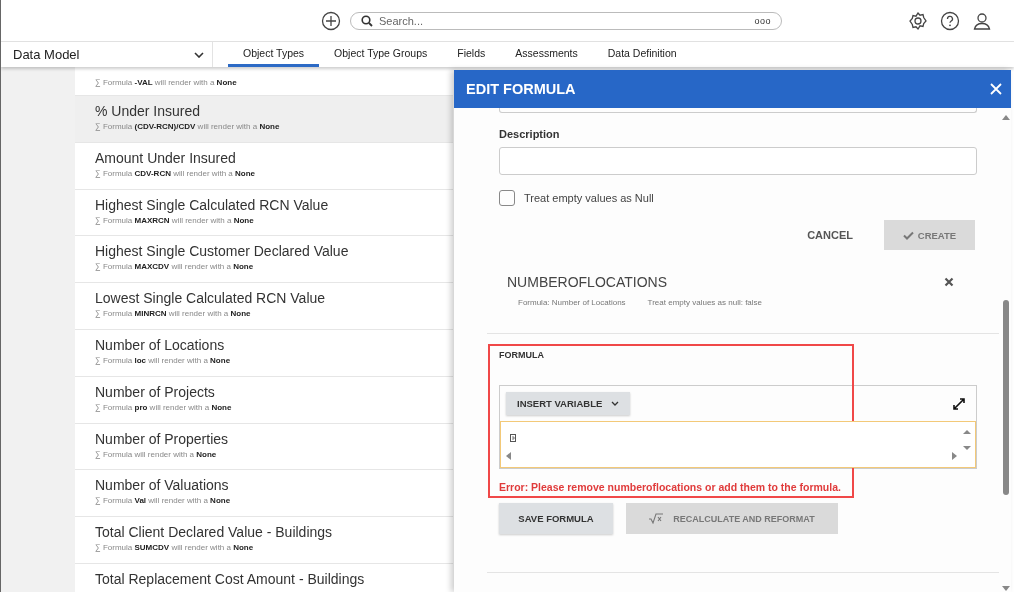  I want to click on scroll-up-icon, so click(1006, 117).